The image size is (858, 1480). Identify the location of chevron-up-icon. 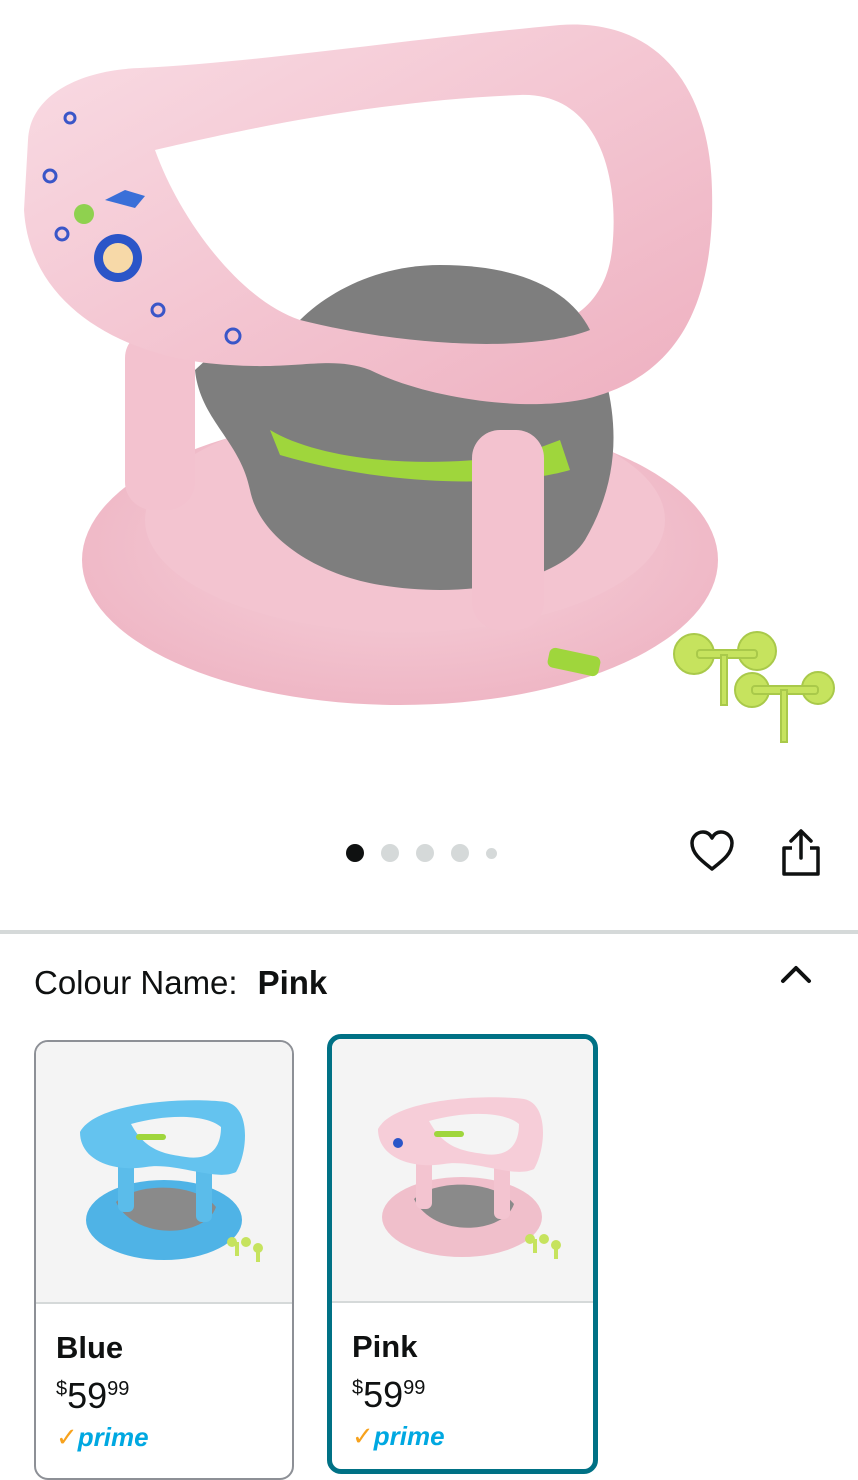
(796, 974).